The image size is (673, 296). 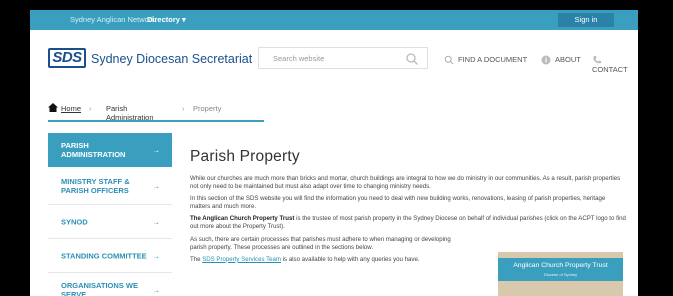 I want to click on sidebar-item-label: ORGANISATIONS WE SERVE, so click(x=99, y=288).